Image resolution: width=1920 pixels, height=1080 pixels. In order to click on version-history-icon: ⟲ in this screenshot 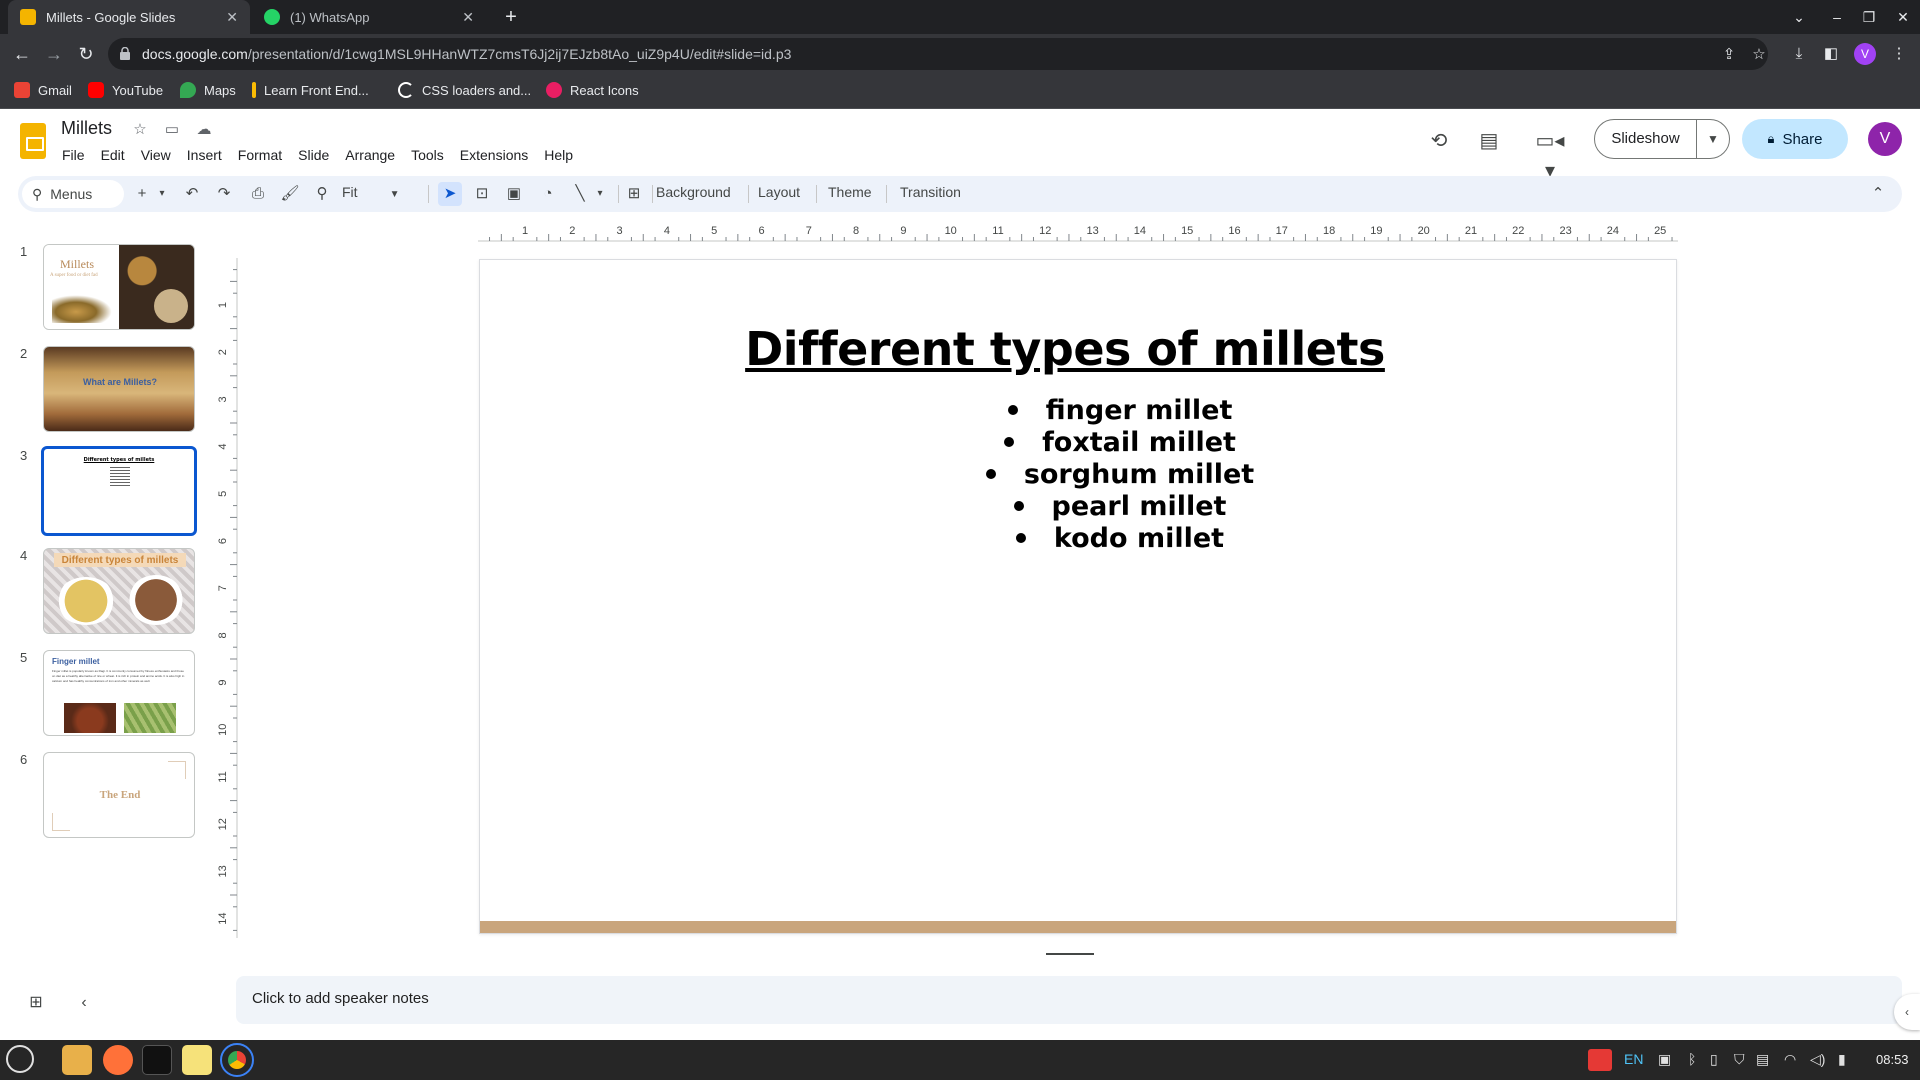, I will do `click(1439, 141)`.